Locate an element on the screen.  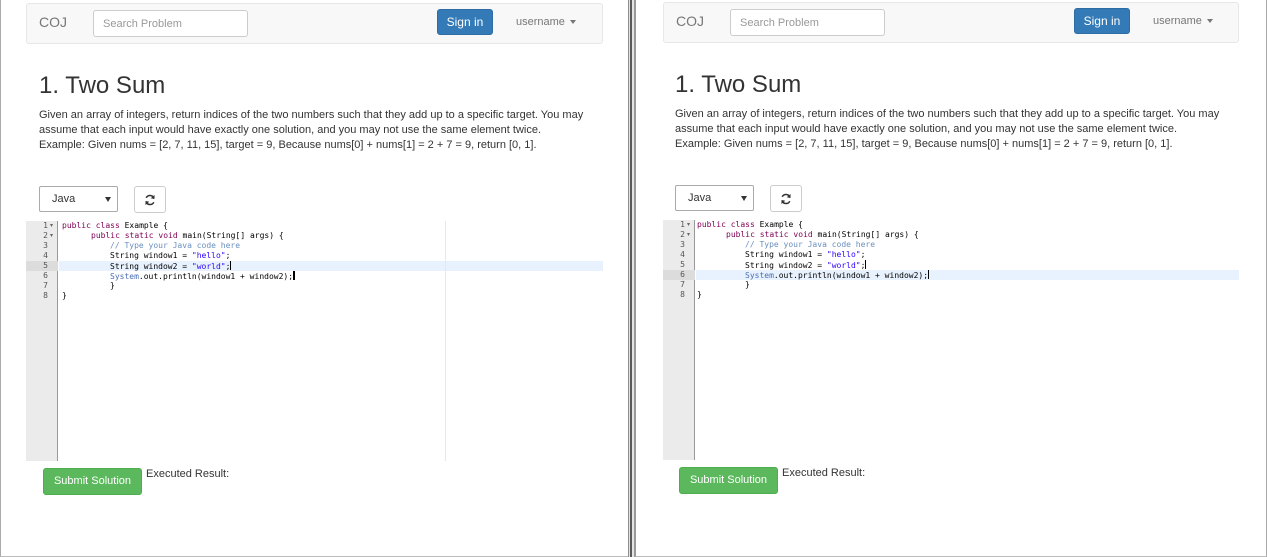
window-split-divider is located at coordinates (631, 278).